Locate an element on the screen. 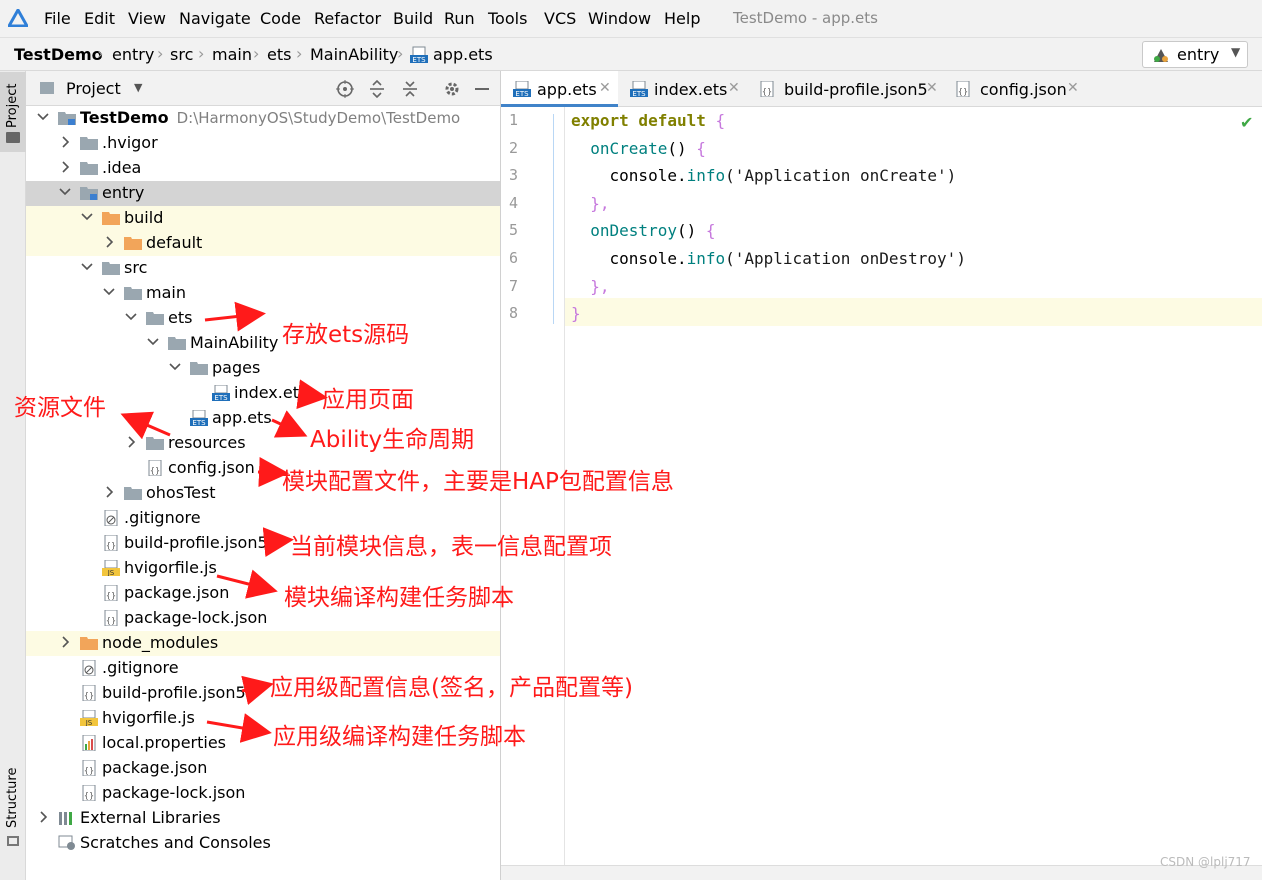 Image resolution: width=1262 pixels, height=880 pixels. breadcrumb-main: main is located at coordinates (232, 55).